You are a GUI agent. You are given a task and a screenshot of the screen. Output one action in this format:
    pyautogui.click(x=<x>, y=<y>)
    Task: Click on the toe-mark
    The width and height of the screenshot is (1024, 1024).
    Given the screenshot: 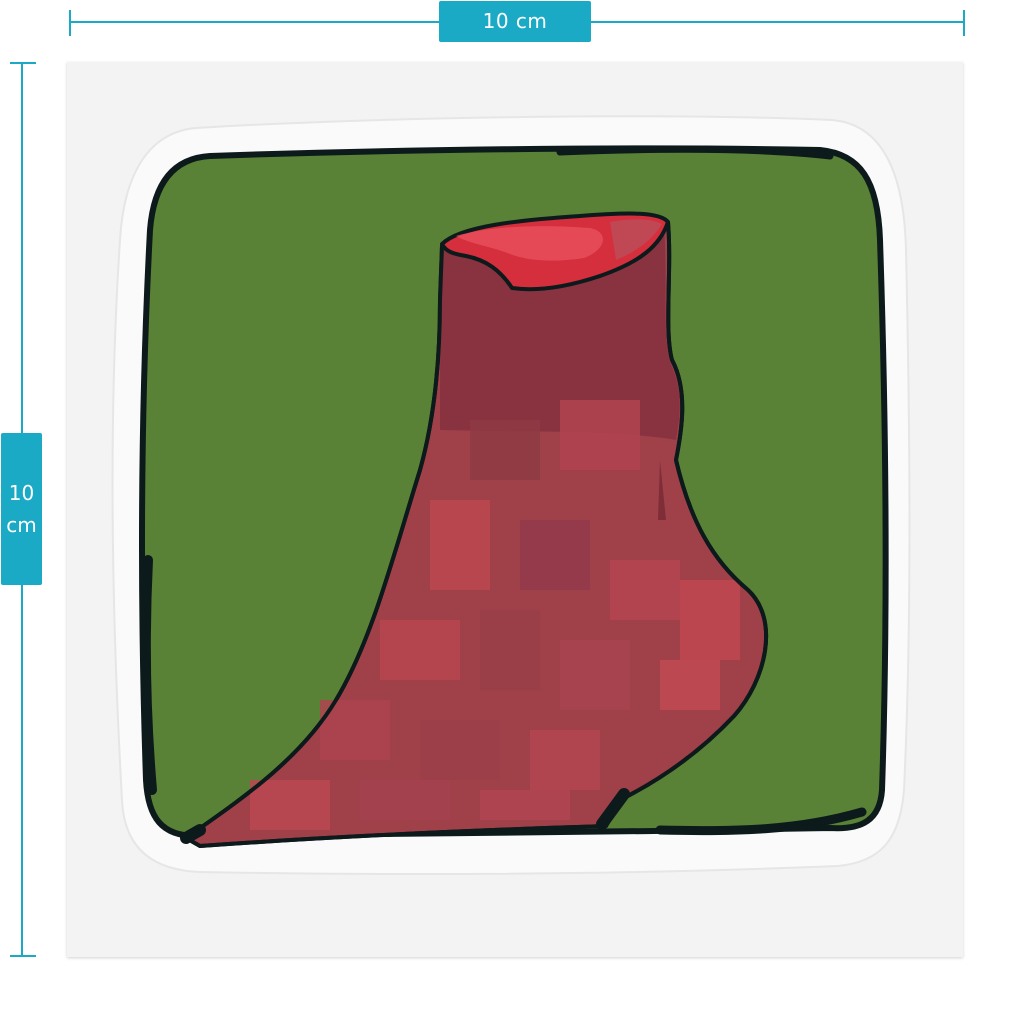 What is the action you would take?
    pyautogui.click(x=193, y=834)
    